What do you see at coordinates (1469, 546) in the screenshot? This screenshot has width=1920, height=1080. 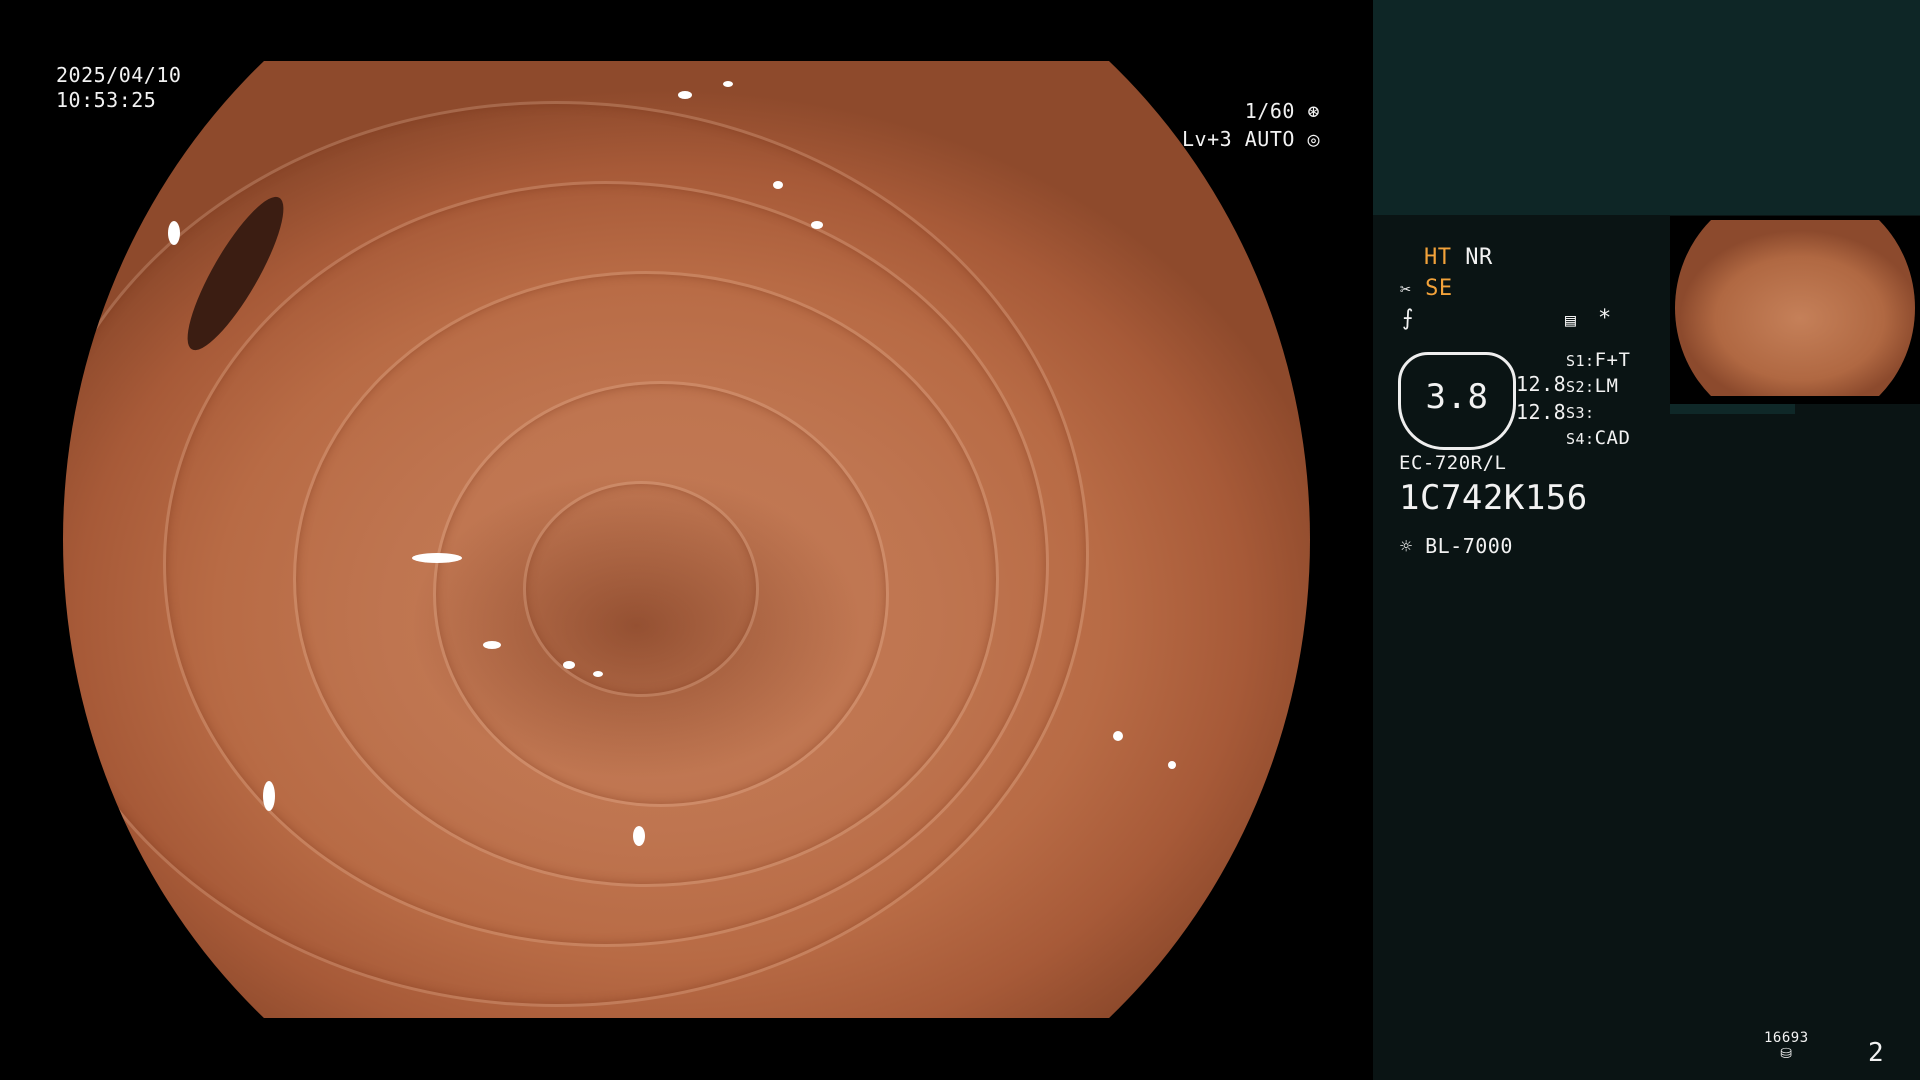 I see `light-source-label: BL-7000` at bounding box center [1469, 546].